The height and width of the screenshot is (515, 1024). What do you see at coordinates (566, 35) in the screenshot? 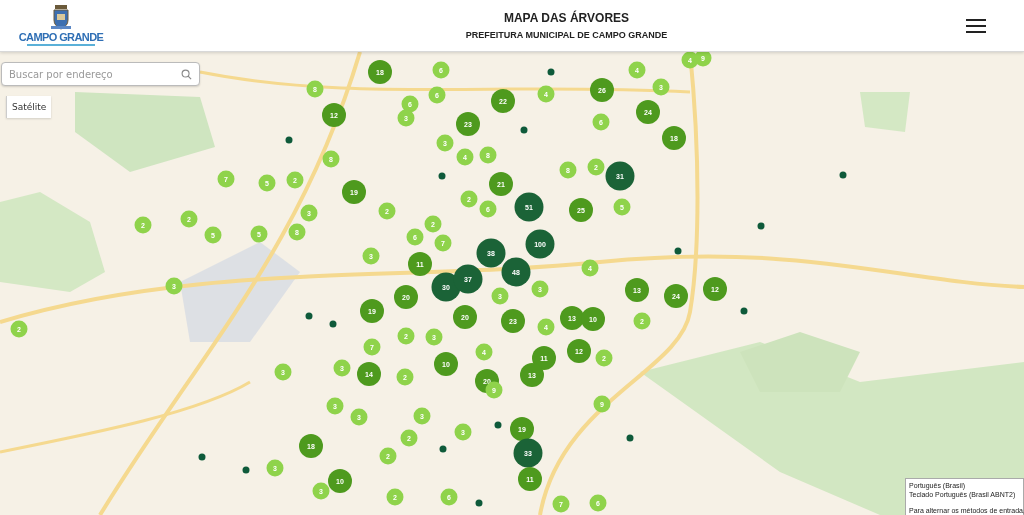
I see `page-subtitle: PREFEITURA MUNICIPAL DE CAMPO GRANDE` at bounding box center [566, 35].